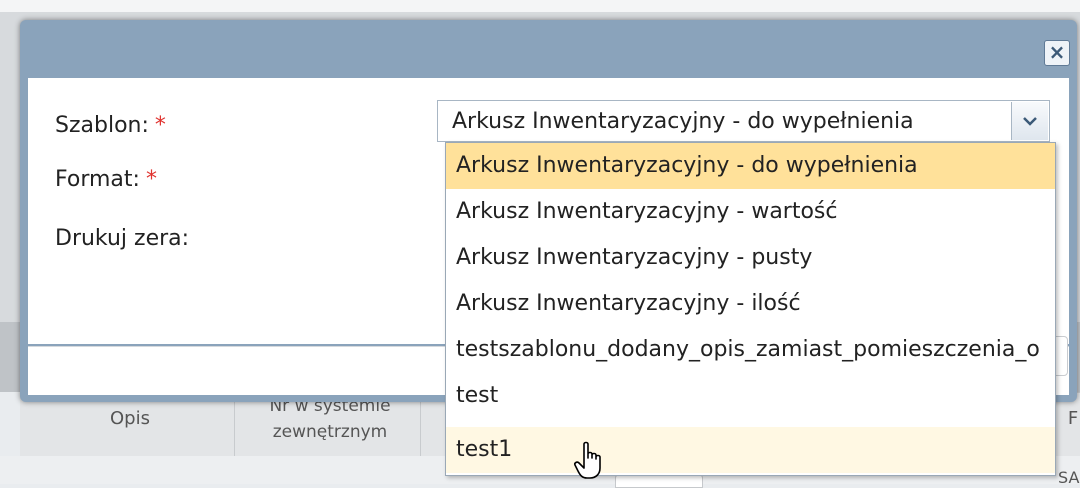 This screenshot has height=488, width=1080. Describe the element at coordinates (540, 6) in the screenshot. I see `page-top-bar` at that location.